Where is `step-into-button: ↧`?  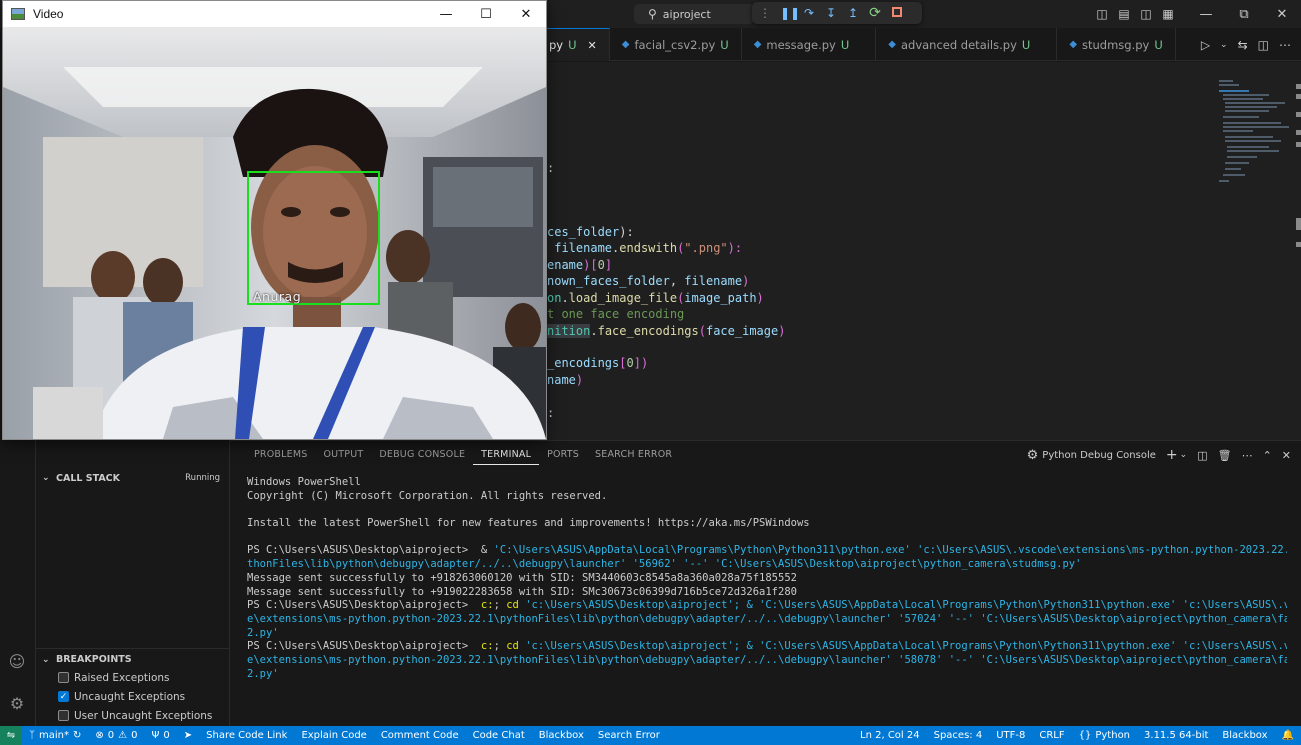 step-into-button: ↧ is located at coordinates (831, 13).